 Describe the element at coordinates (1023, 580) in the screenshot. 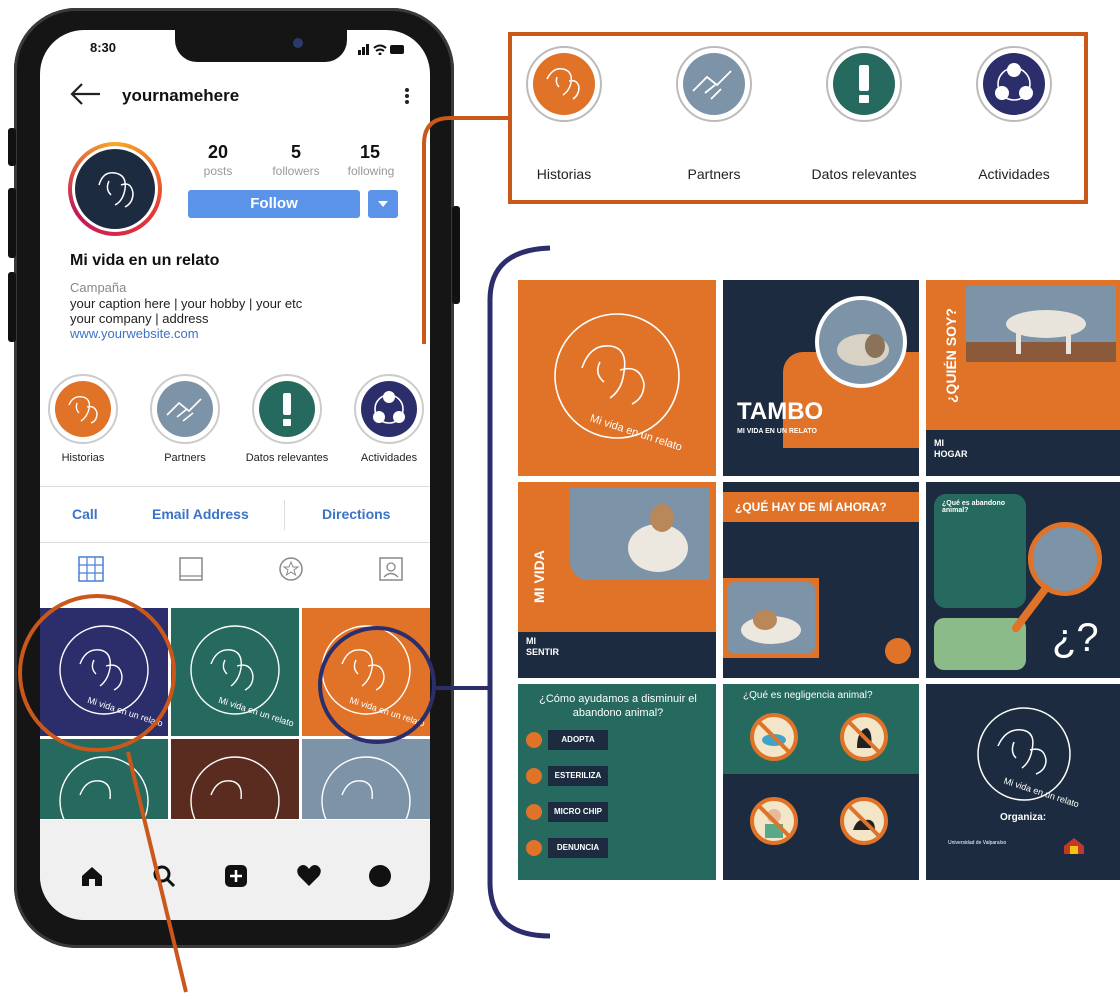

I see `post-abandono: ¿Qué es abandono animal? ¿?` at that location.